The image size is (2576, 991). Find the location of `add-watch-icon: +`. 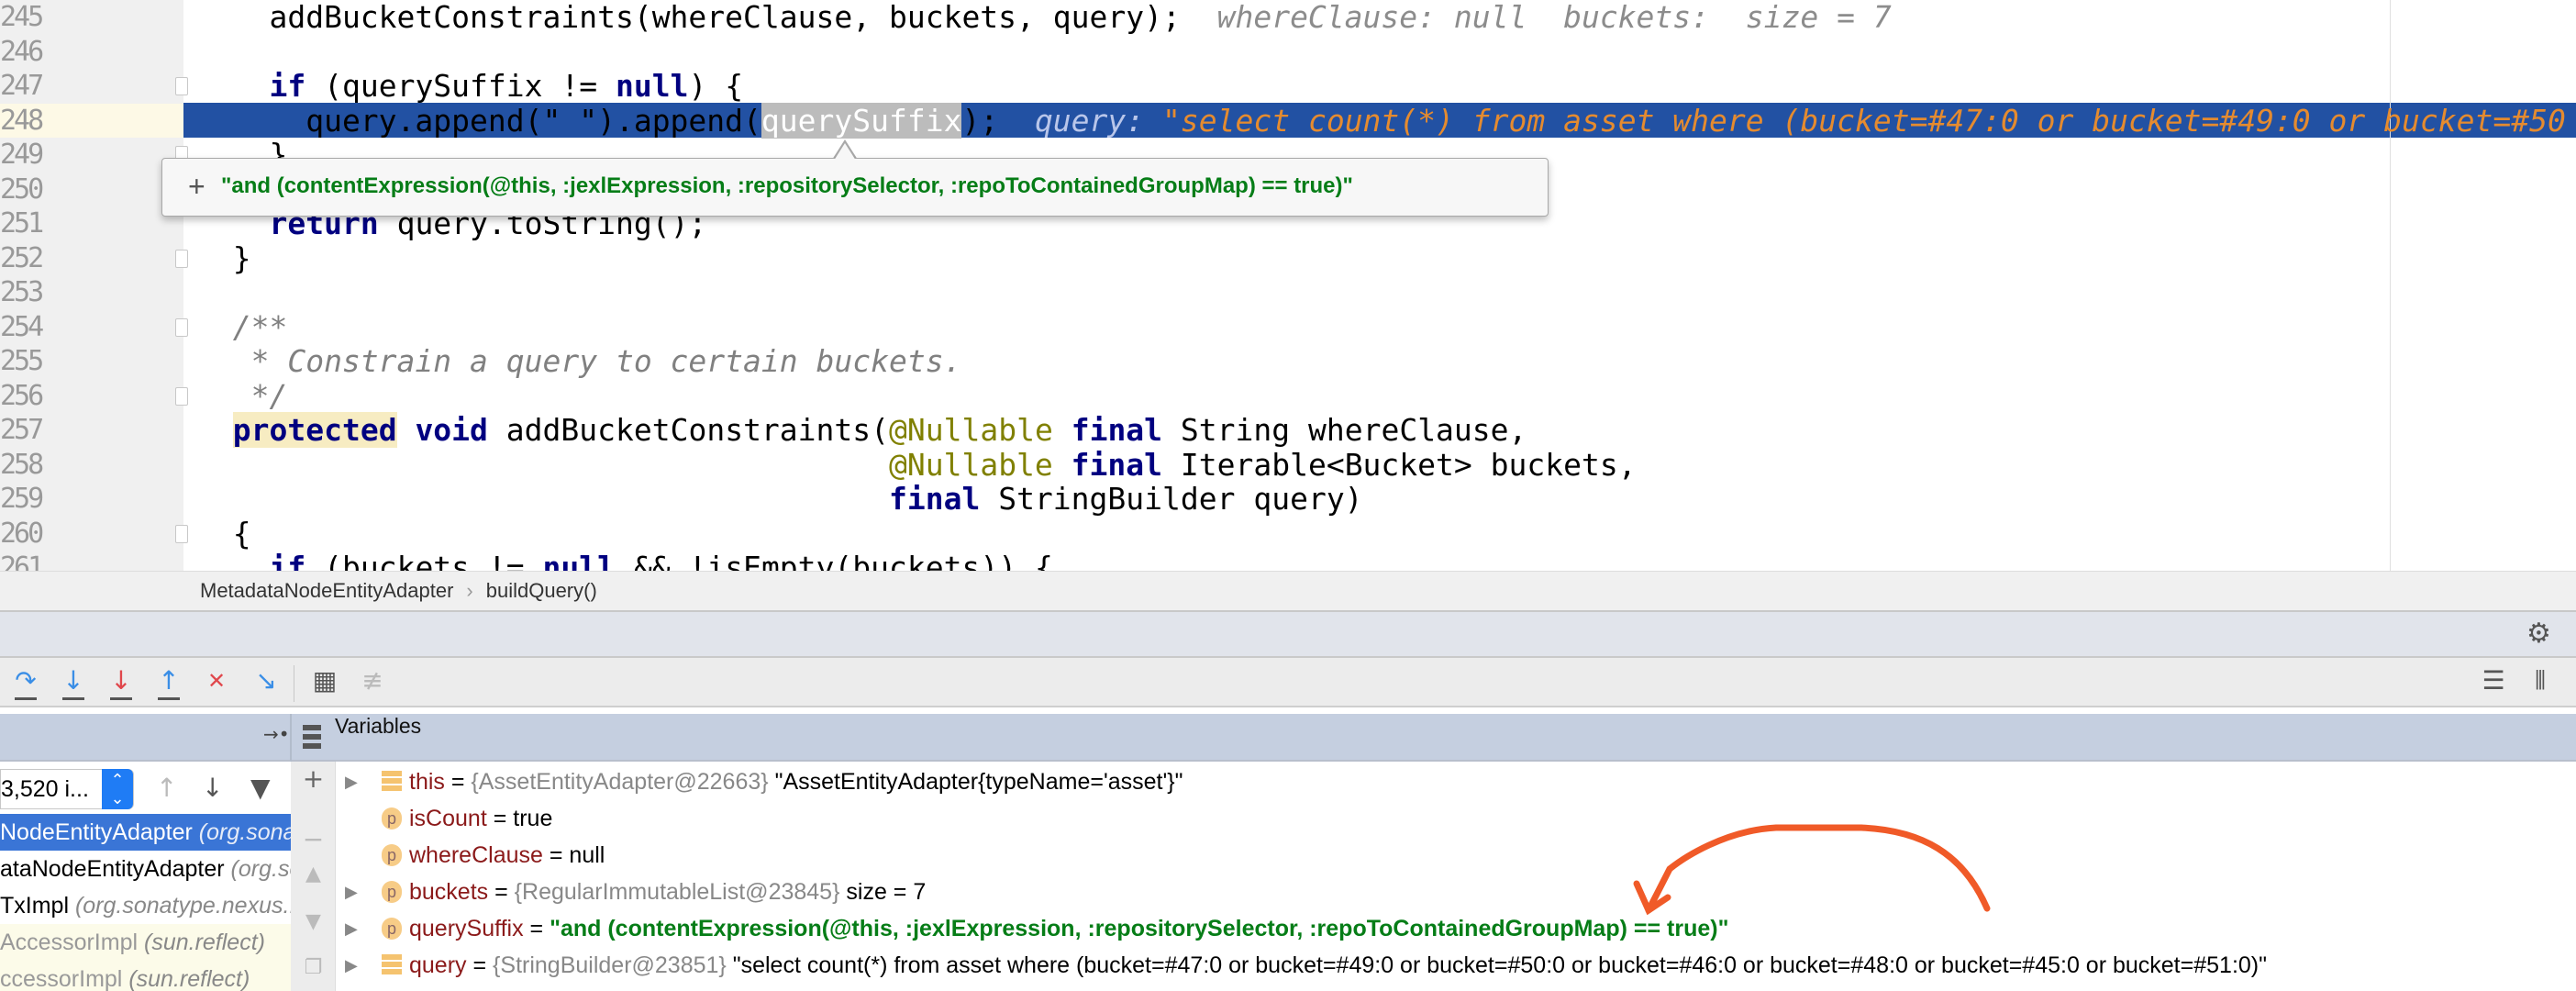

add-watch-icon: + is located at coordinates (313, 778).